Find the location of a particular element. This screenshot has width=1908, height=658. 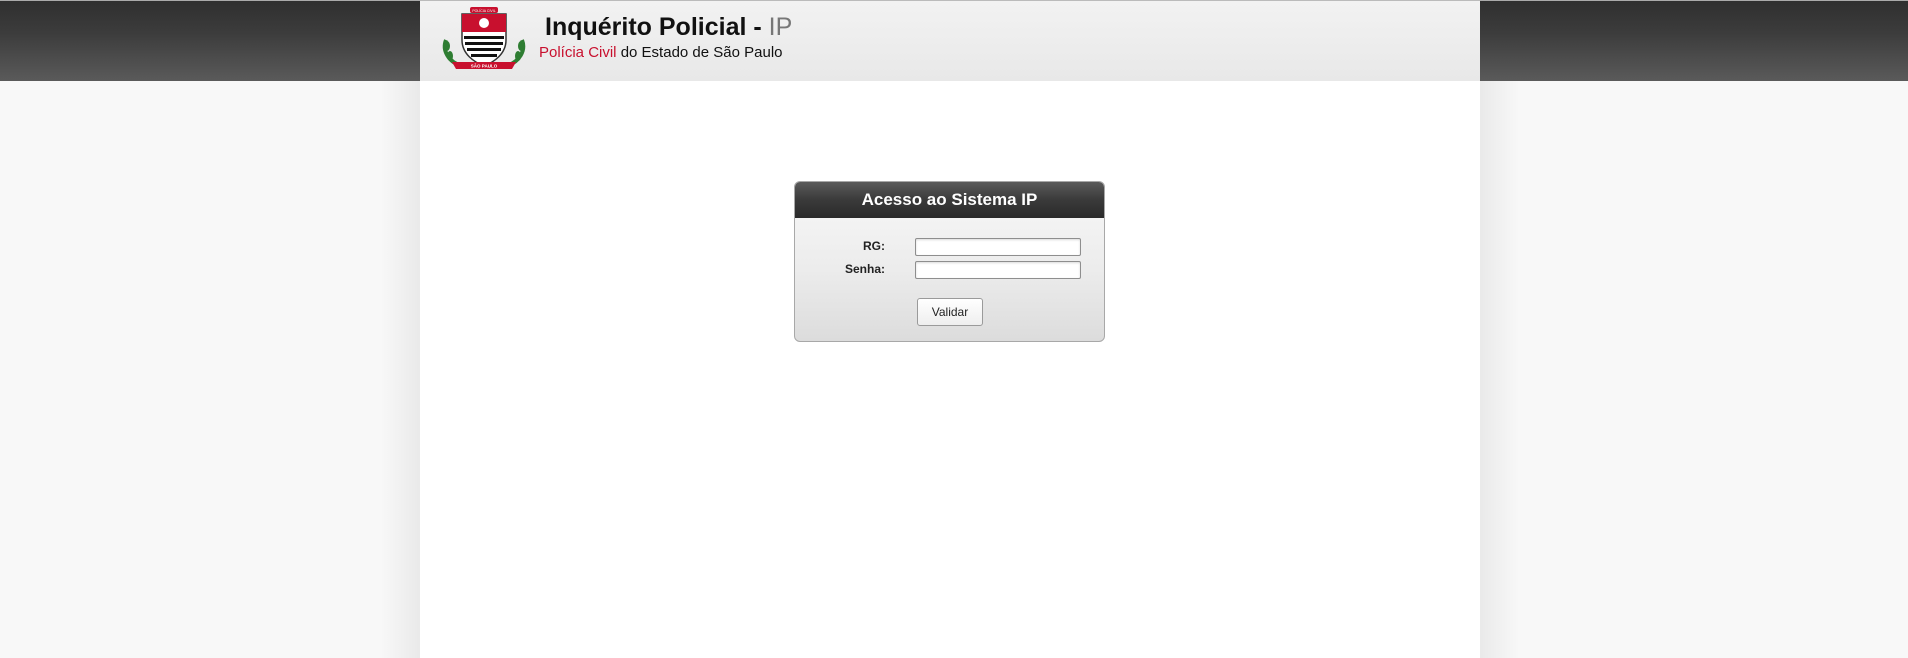

login-panel: Acesso ao Sistema IP RG: Senha: Validar is located at coordinates (949, 261).